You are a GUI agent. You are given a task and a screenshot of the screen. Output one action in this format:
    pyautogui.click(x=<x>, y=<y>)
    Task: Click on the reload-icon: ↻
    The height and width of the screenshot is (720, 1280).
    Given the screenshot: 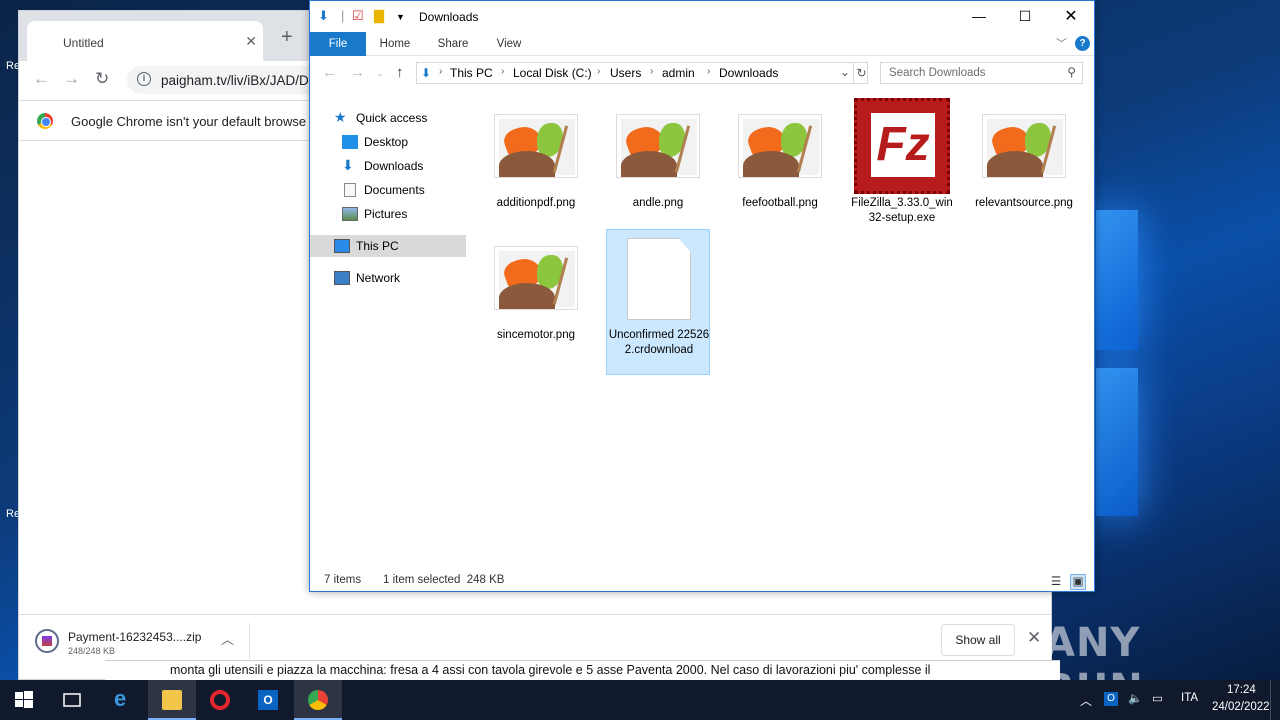 What is the action you would take?
    pyautogui.click(x=102, y=79)
    